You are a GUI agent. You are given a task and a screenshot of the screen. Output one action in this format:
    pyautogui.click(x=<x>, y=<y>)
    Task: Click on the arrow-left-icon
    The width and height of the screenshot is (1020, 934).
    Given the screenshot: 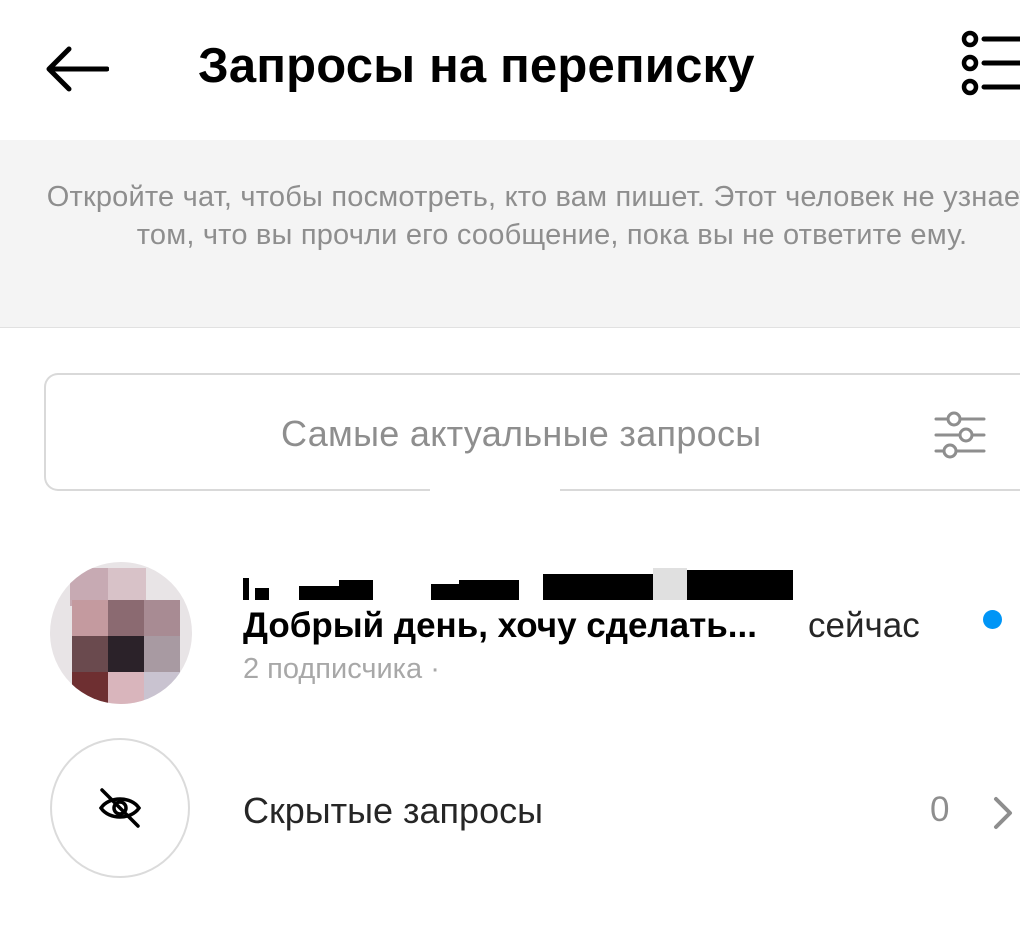 What is the action you would take?
    pyautogui.click(x=77, y=69)
    